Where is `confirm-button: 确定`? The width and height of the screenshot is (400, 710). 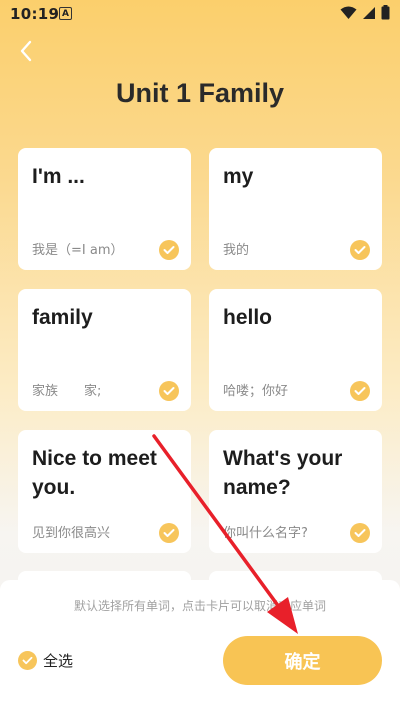
confirm-button: 确定 is located at coordinates (302, 660).